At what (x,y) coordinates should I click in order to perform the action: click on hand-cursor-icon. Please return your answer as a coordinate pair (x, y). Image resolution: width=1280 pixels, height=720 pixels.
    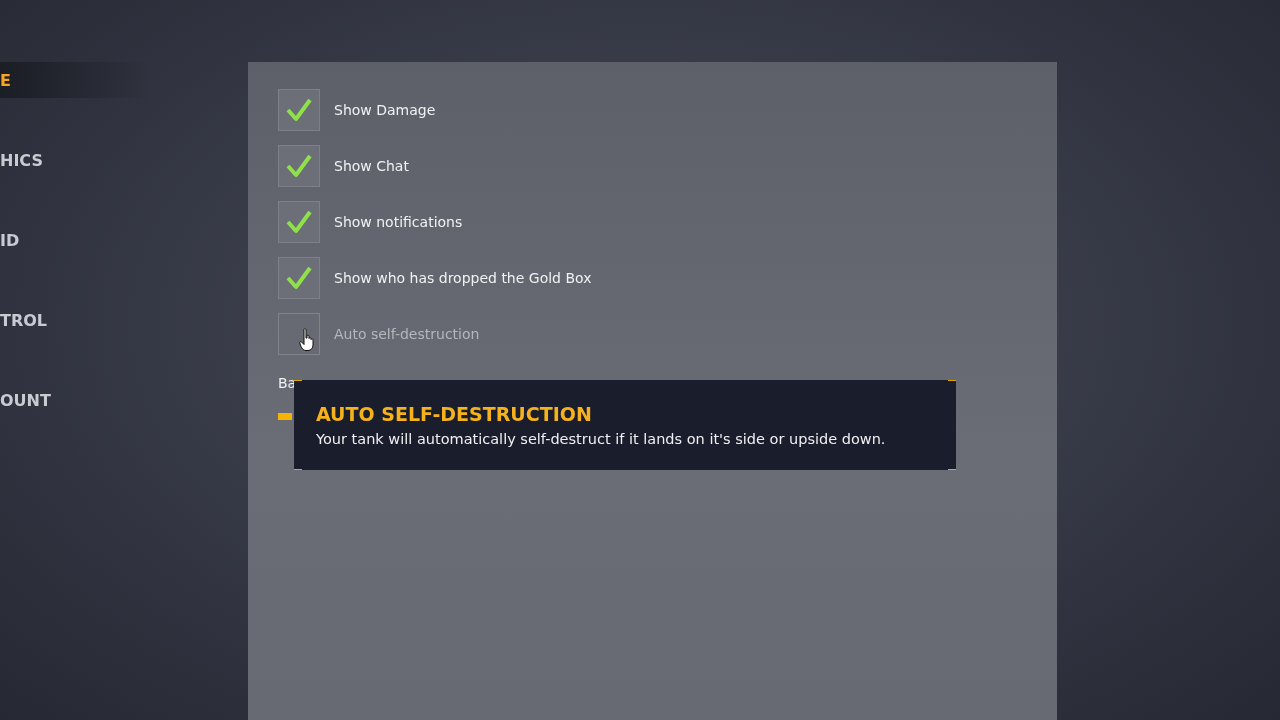
    Looking at the image, I should click on (307, 340).